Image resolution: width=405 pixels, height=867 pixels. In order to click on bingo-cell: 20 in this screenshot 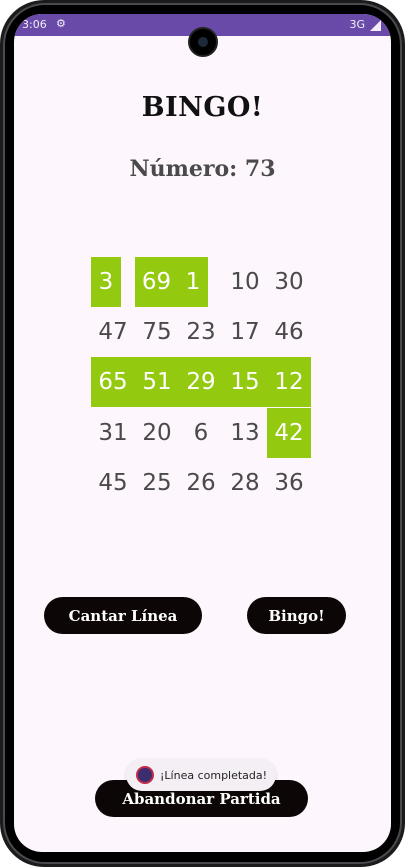, I will do `click(157, 433)`.